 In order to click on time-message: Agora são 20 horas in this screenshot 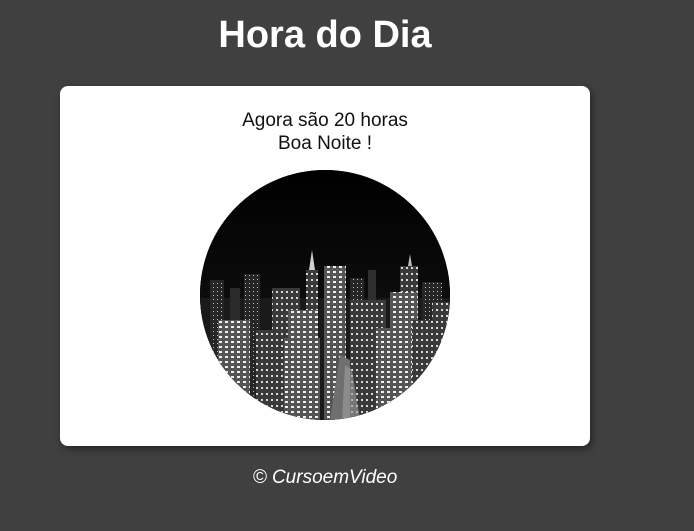, I will do `click(325, 120)`.